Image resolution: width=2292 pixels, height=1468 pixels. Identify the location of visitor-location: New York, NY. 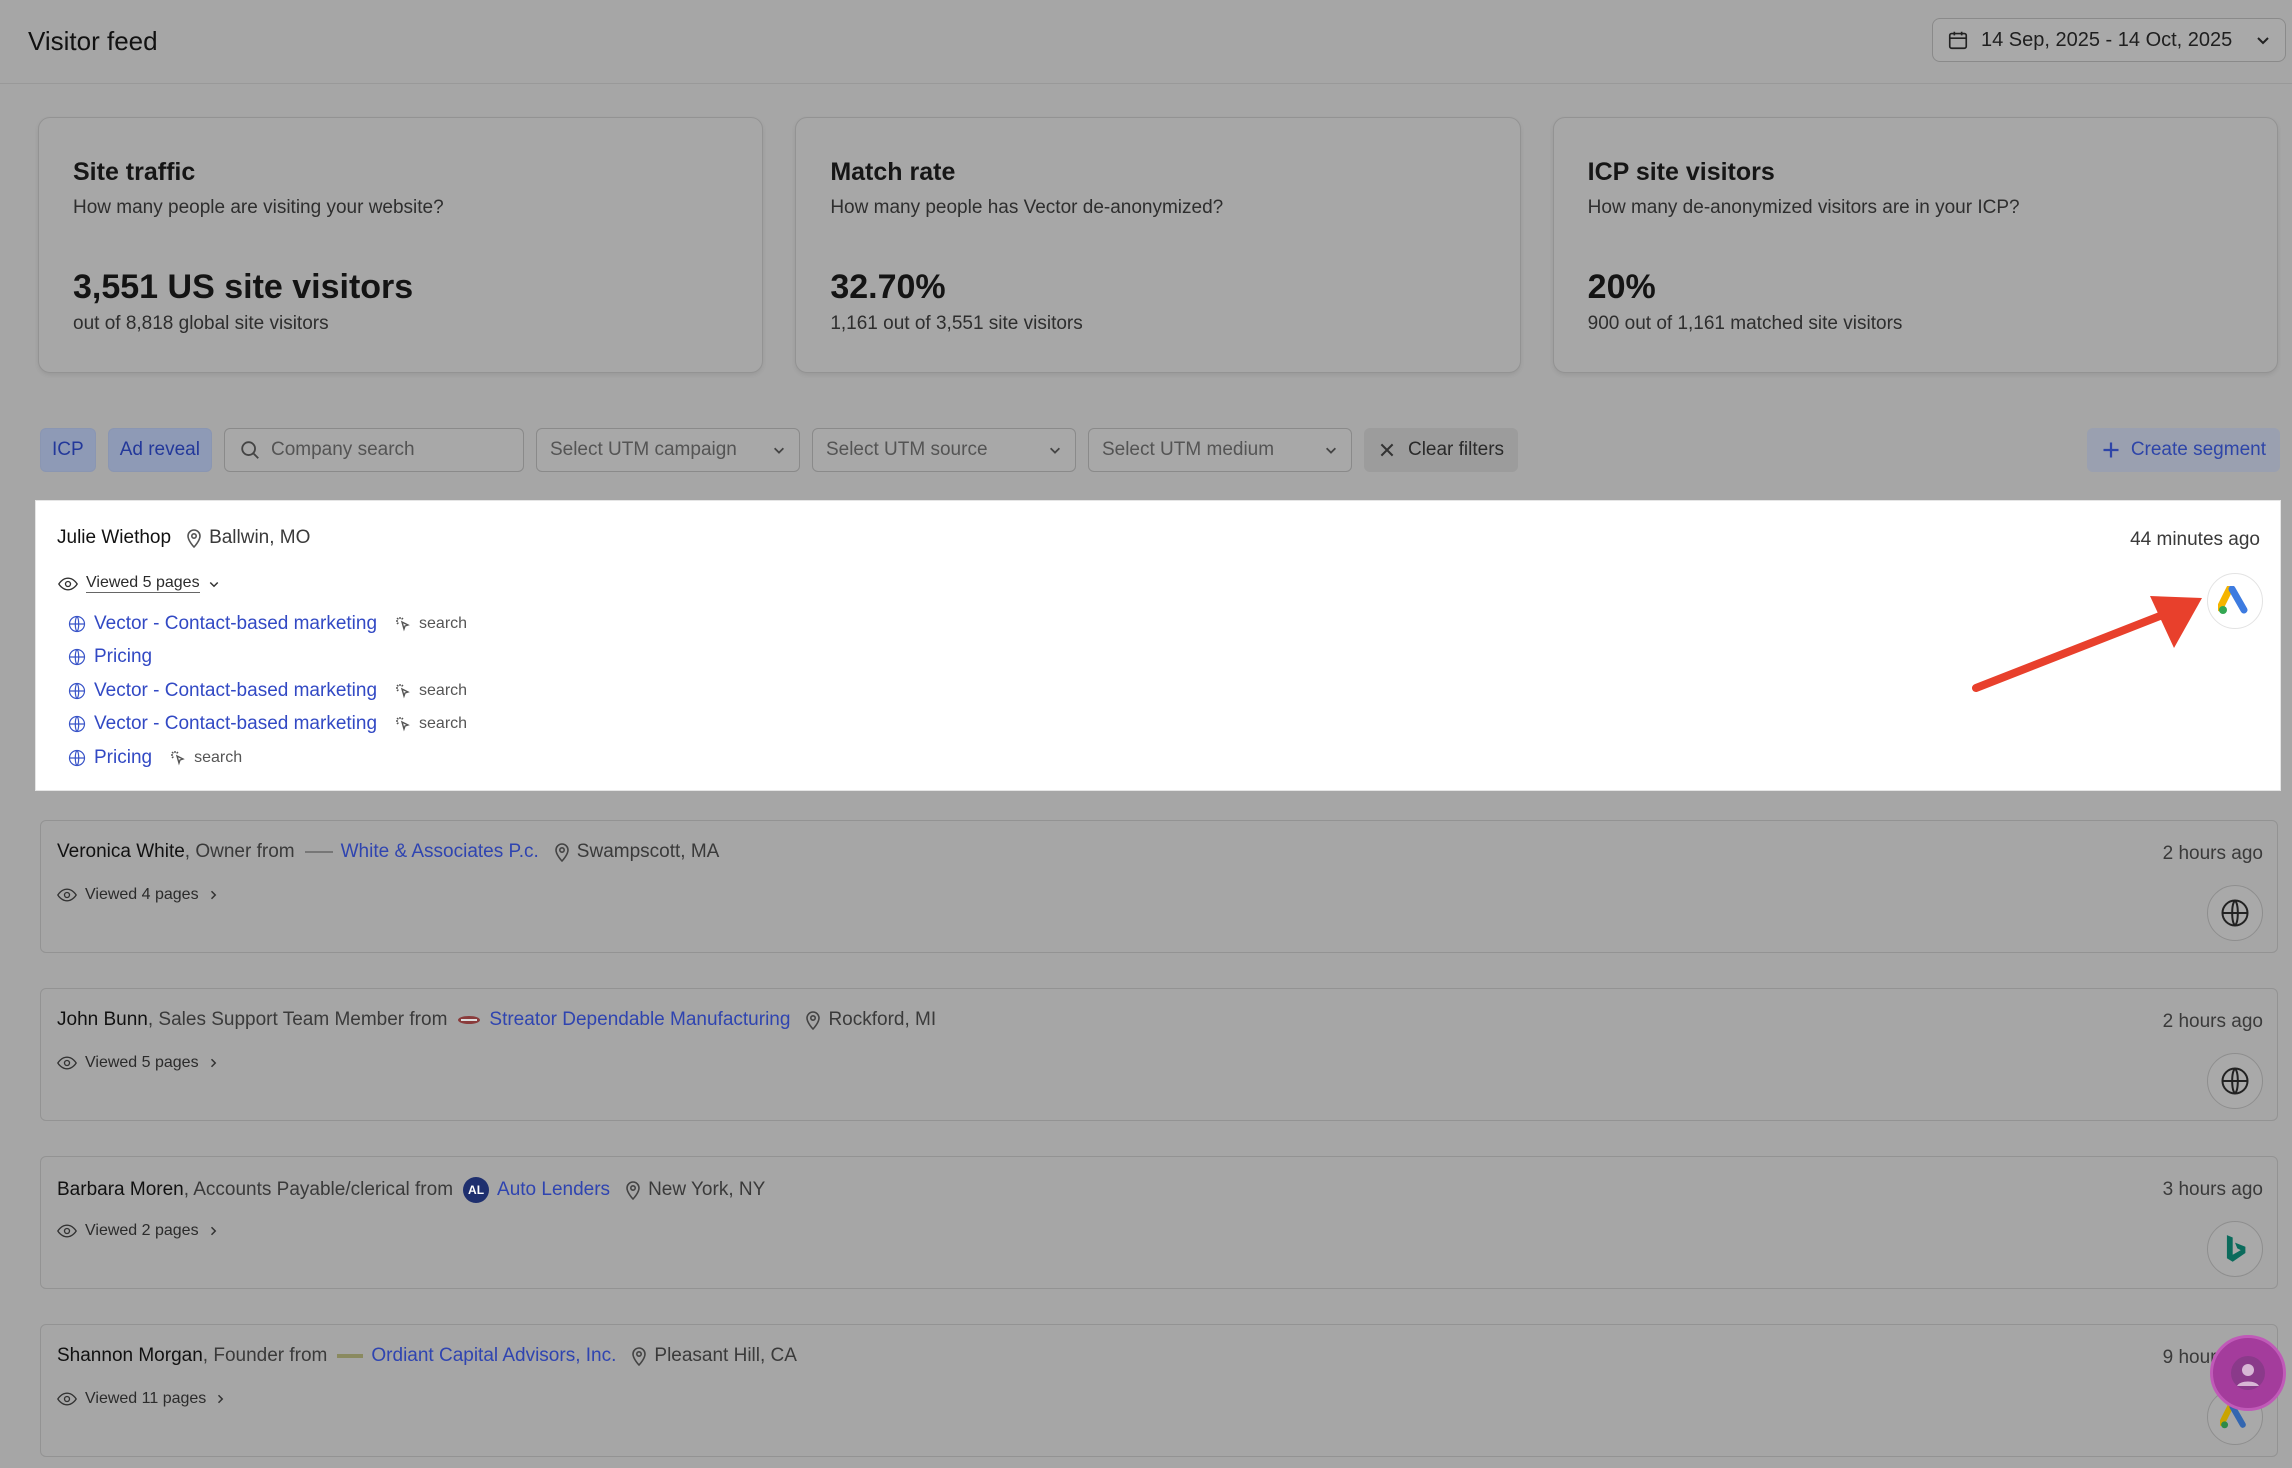
(694, 1190).